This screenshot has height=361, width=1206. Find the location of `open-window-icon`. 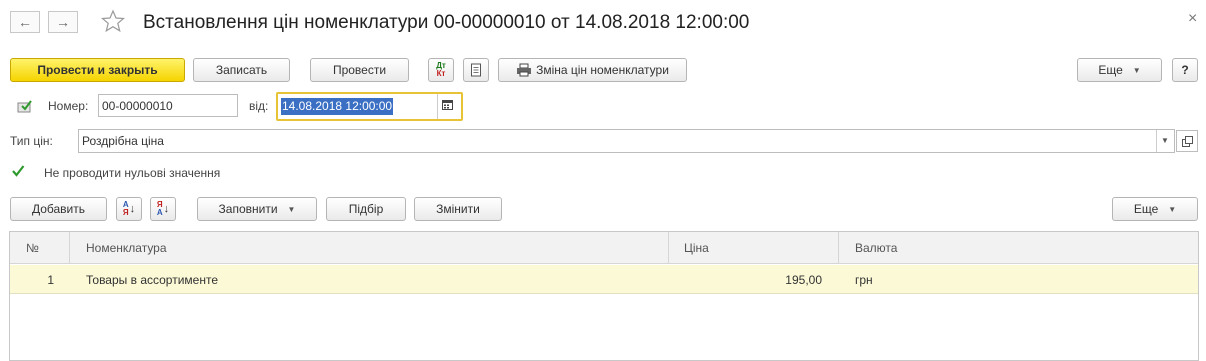

open-window-icon is located at coordinates (1187, 141).